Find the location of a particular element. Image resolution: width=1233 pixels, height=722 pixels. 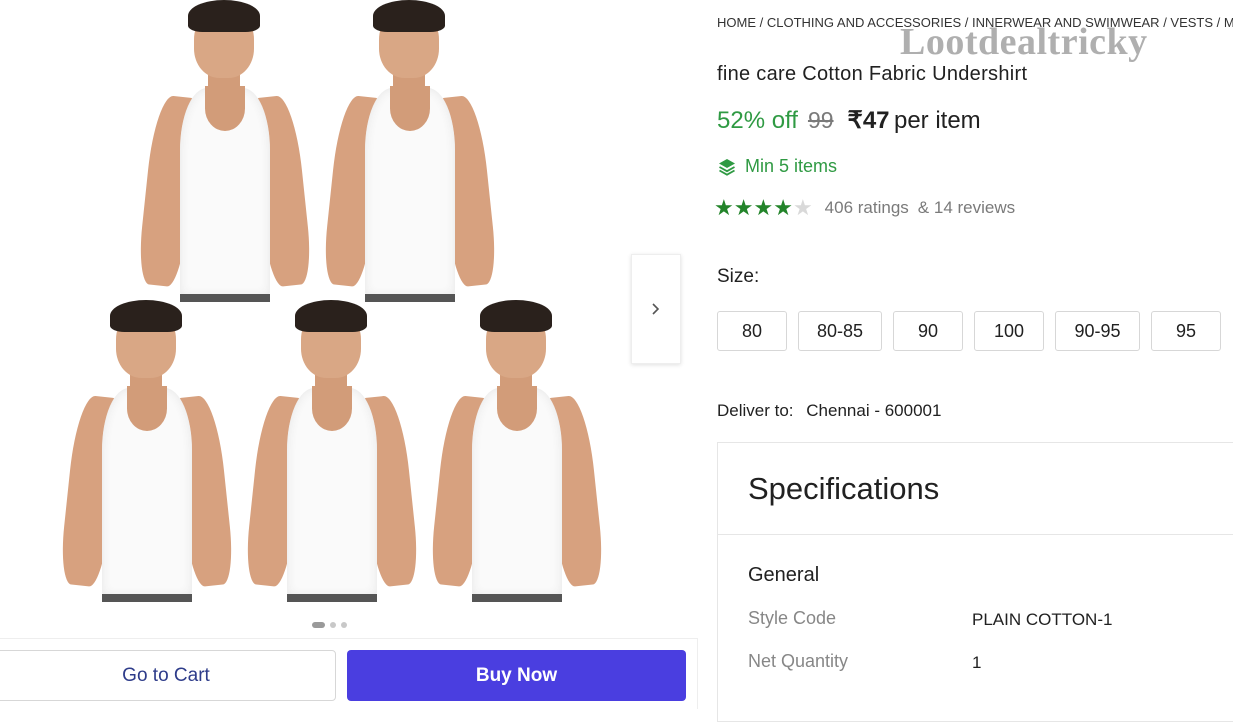

breadcrumb-item: VESTS is located at coordinates (1191, 22).